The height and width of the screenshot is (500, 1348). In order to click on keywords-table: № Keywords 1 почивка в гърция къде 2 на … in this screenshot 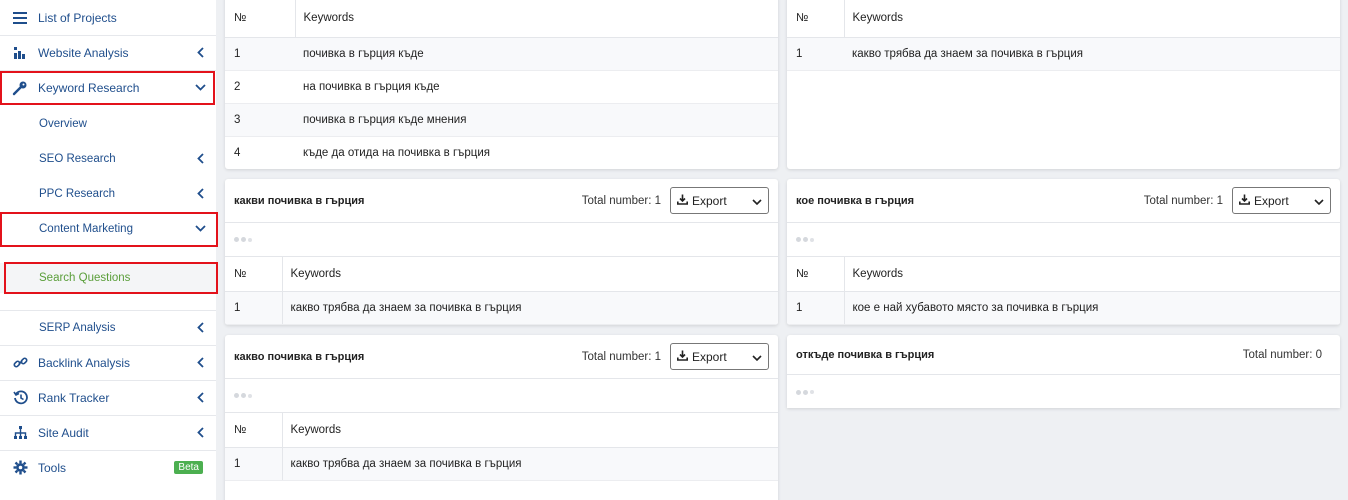, I will do `click(501, 84)`.